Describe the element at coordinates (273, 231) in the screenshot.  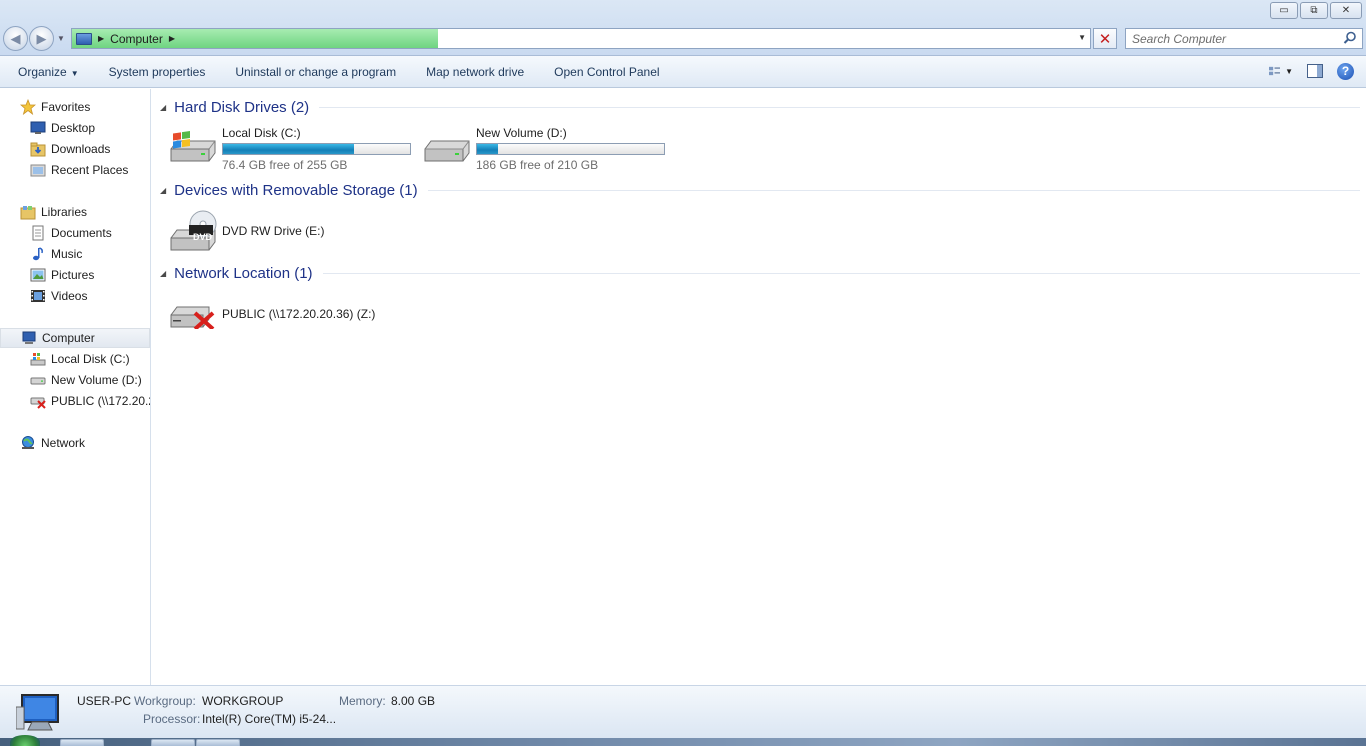
I see `drive-name: DVD RW Drive (E:)` at that location.